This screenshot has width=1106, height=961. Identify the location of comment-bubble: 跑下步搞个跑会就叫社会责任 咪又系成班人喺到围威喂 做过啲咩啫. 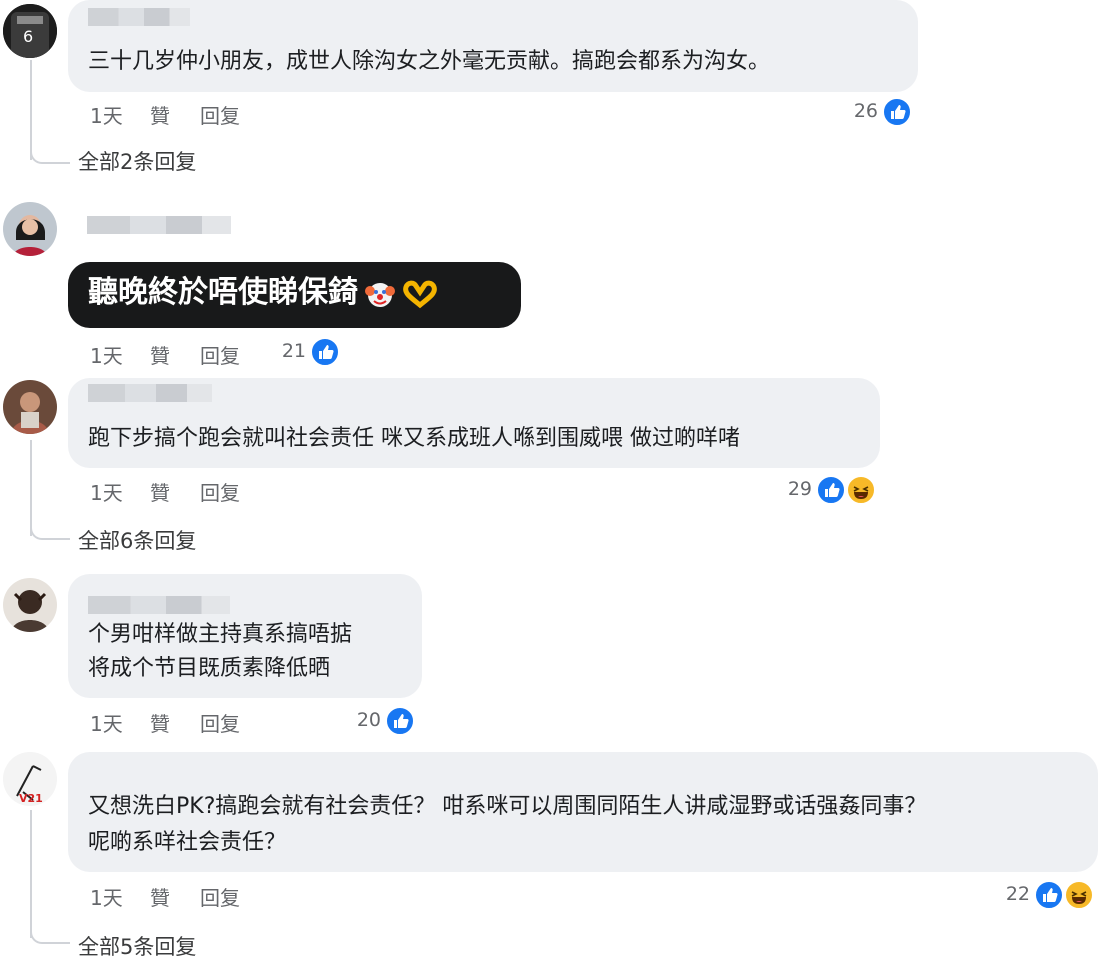
(474, 423).